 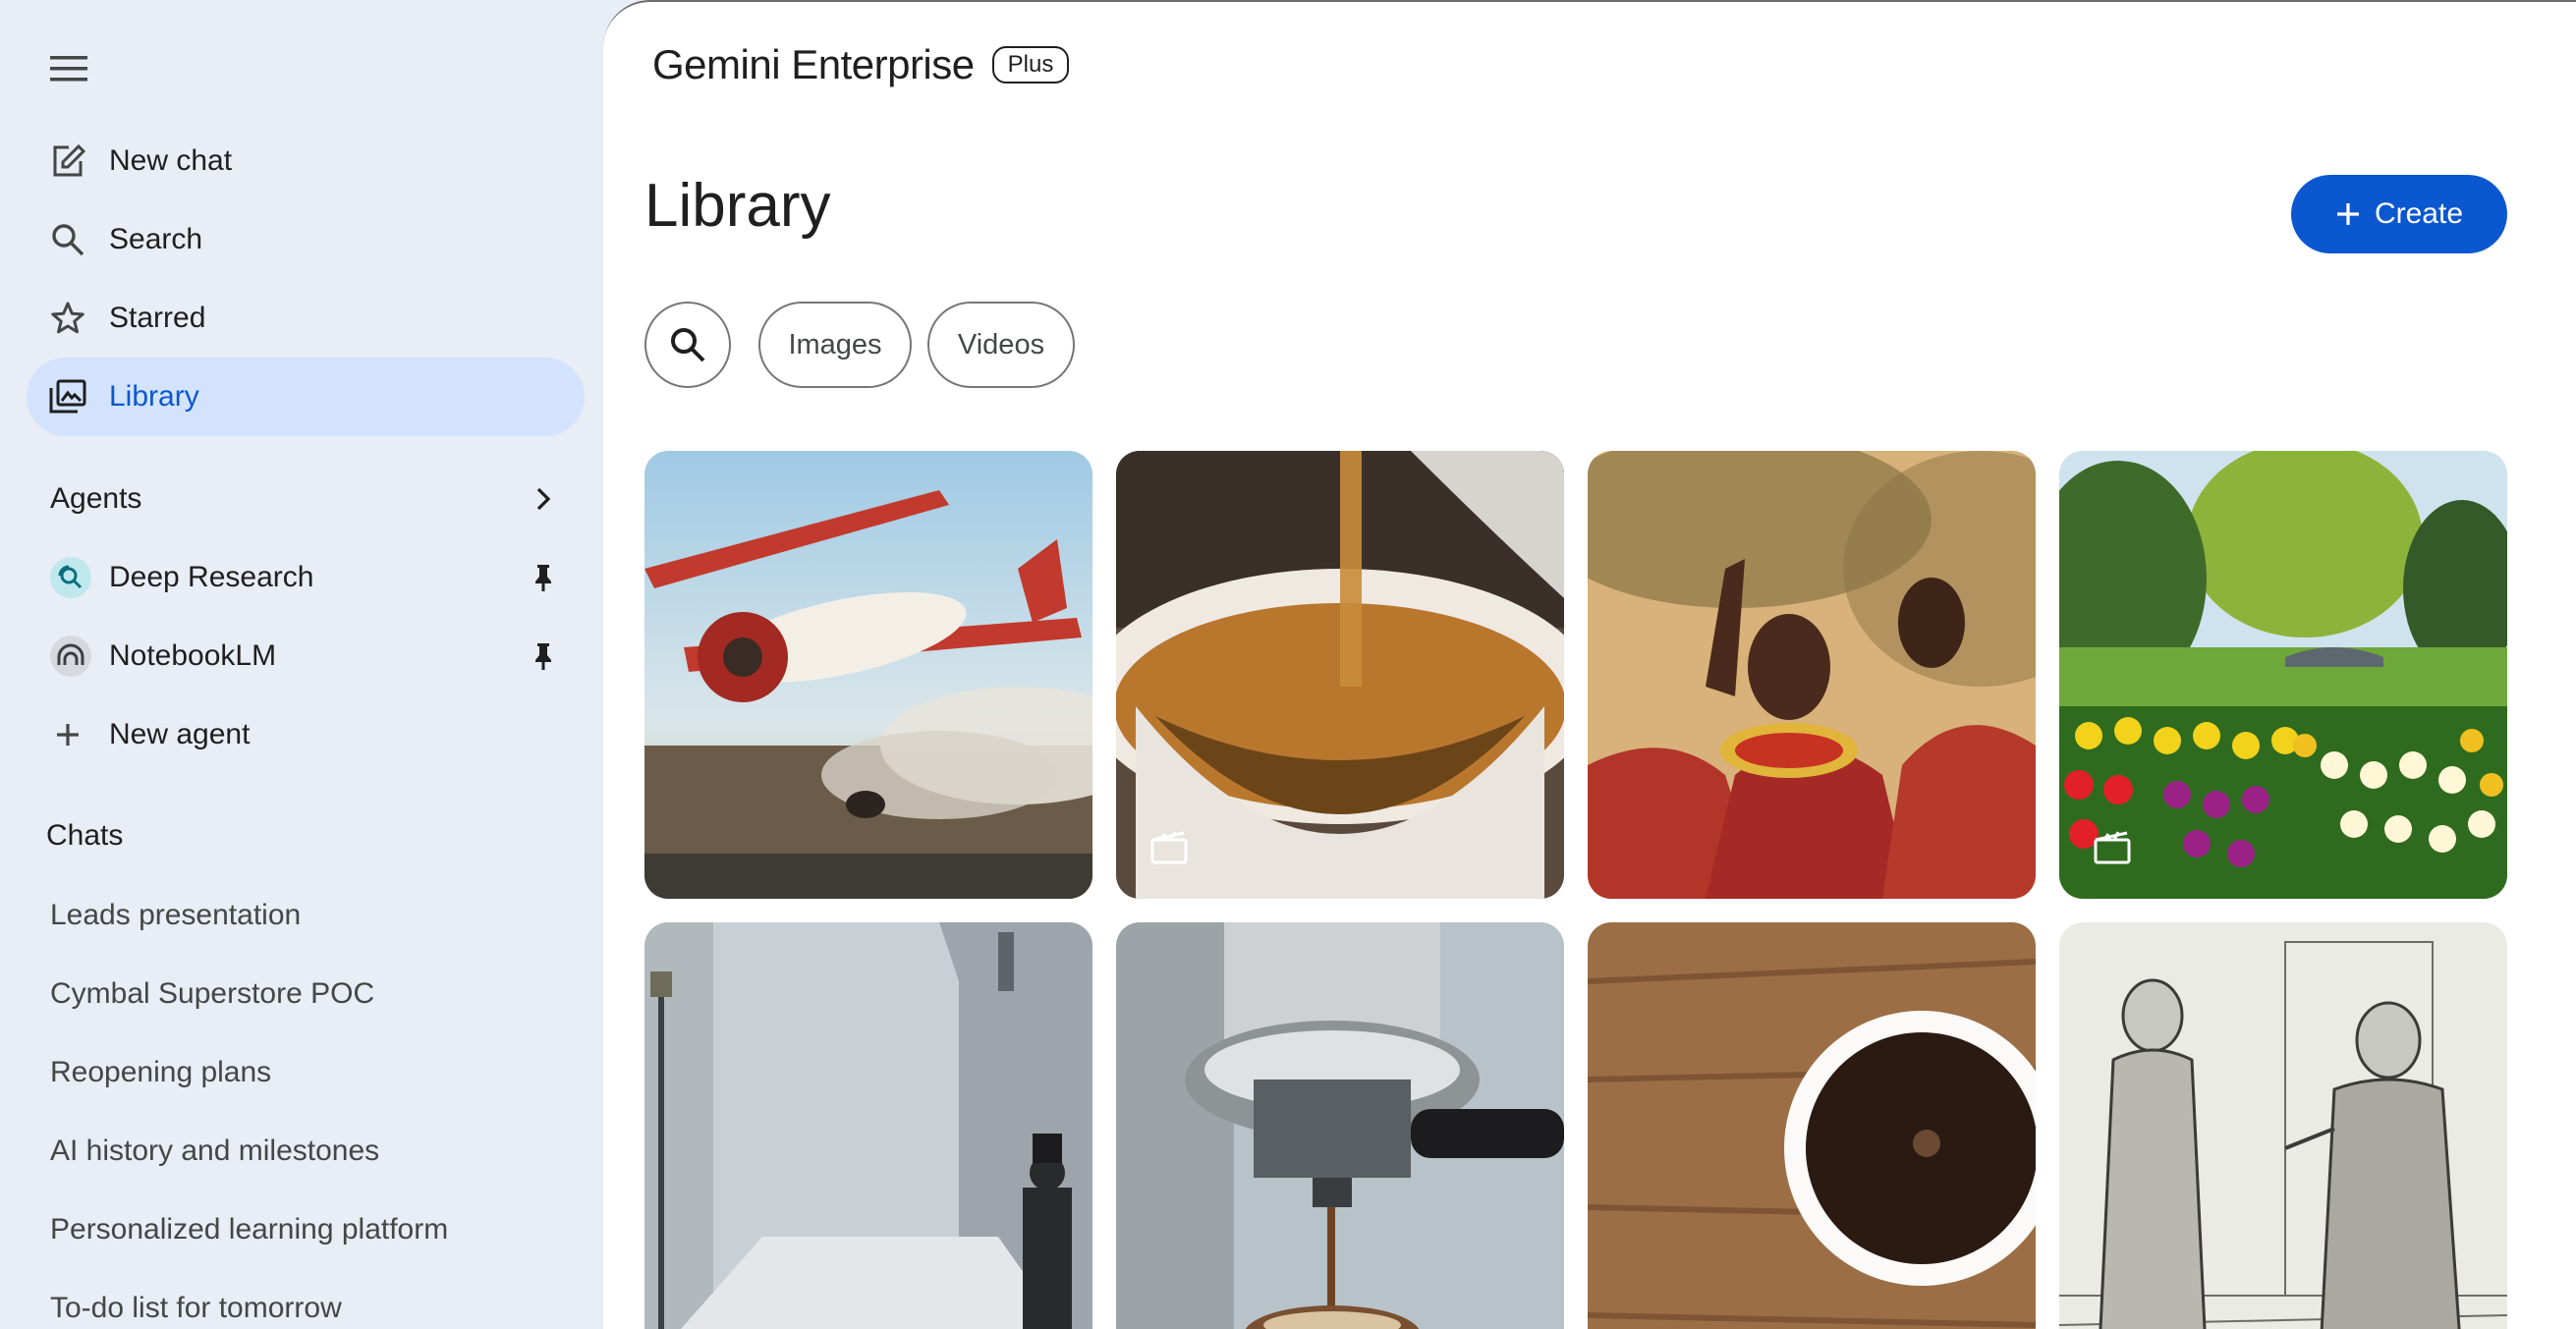 I want to click on chat-item: Leads presentation, so click(x=306, y=915).